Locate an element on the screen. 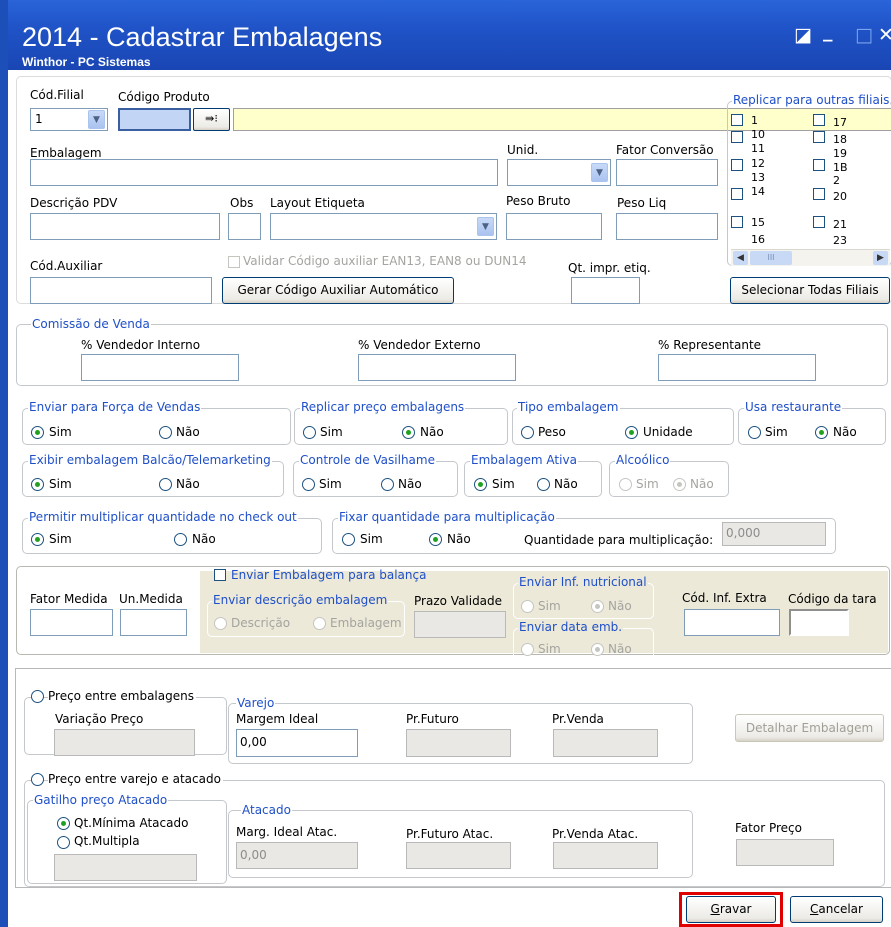  forca-vendas-nao-radio is located at coordinates (165, 432).